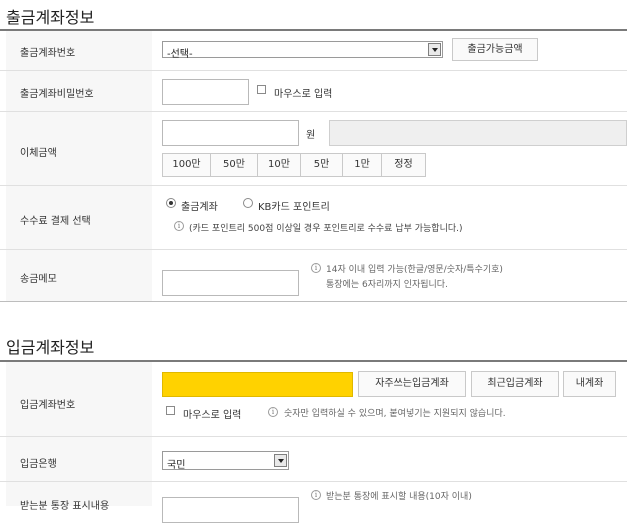 The image size is (627, 523). Describe the element at coordinates (225, 461) in the screenshot. I see `bank-select: 국민` at that location.